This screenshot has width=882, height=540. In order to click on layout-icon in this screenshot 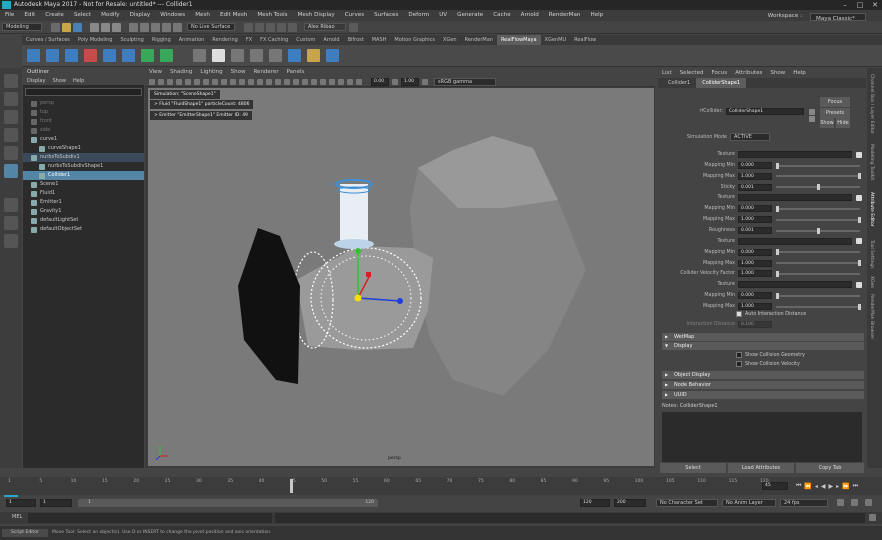, I will do `click(11, 241)`.